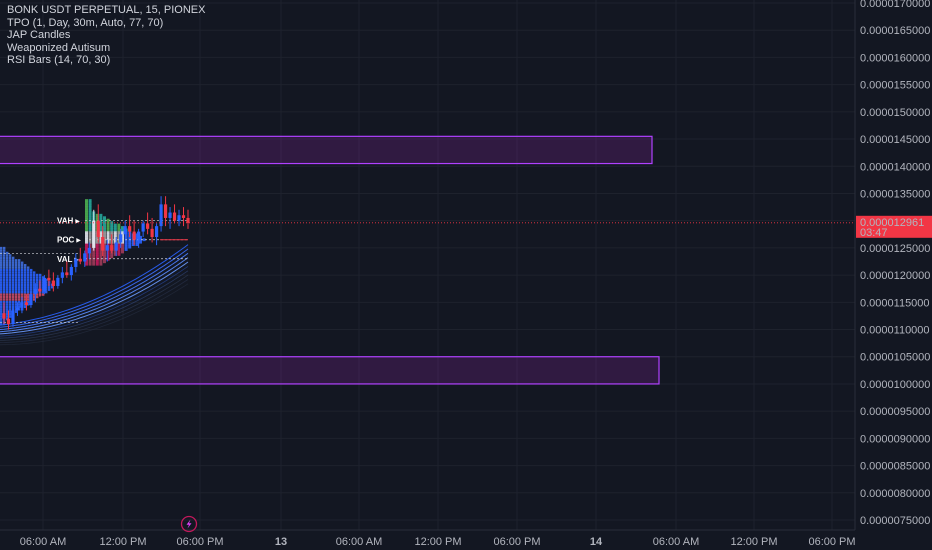 The image size is (932, 550). I want to click on price-tick-label: 0.0000105000, so click(895, 358).